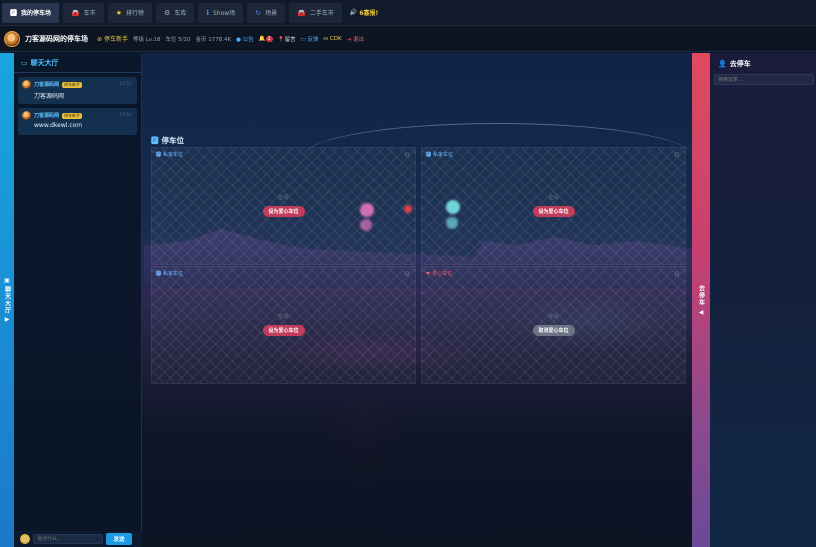 The image size is (816, 547). What do you see at coordinates (315, 12) in the screenshot?
I see `tab-used-car-market: 🚘 二手车市` at bounding box center [315, 12].